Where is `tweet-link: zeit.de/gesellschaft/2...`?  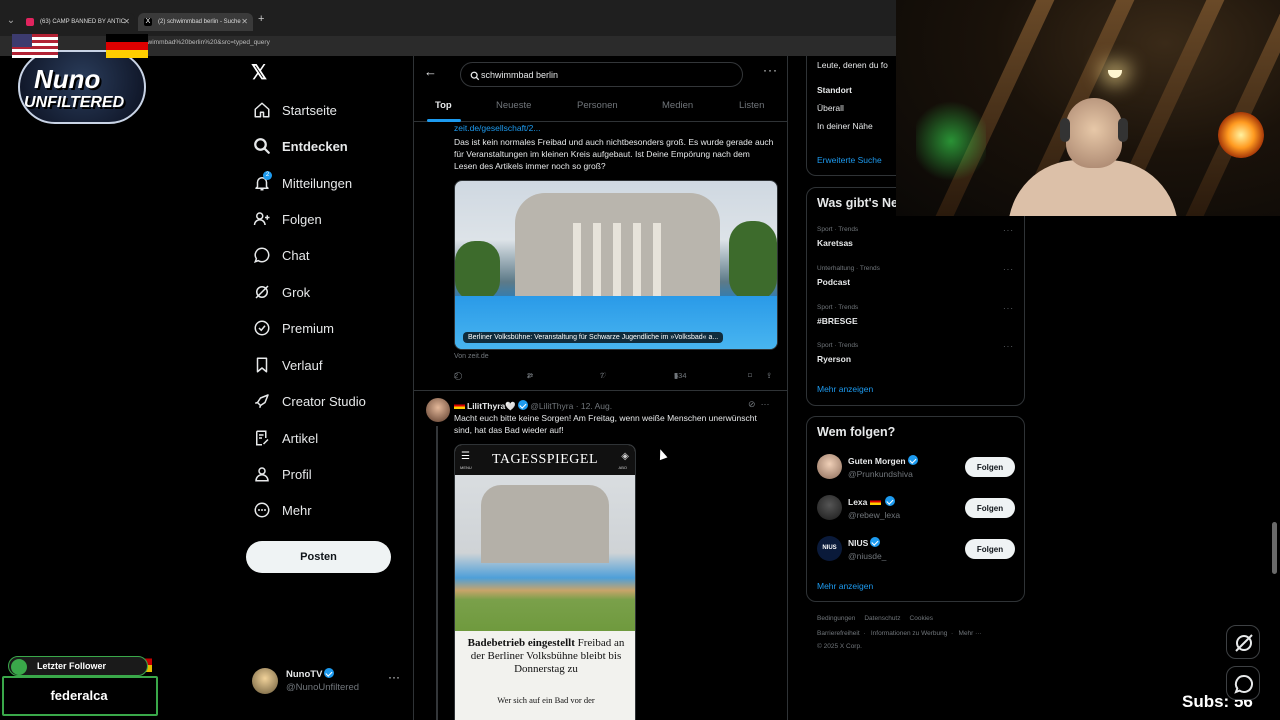
tweet-link: zeit.de/gesellschaft/2... is located at coordinates (497, 128).